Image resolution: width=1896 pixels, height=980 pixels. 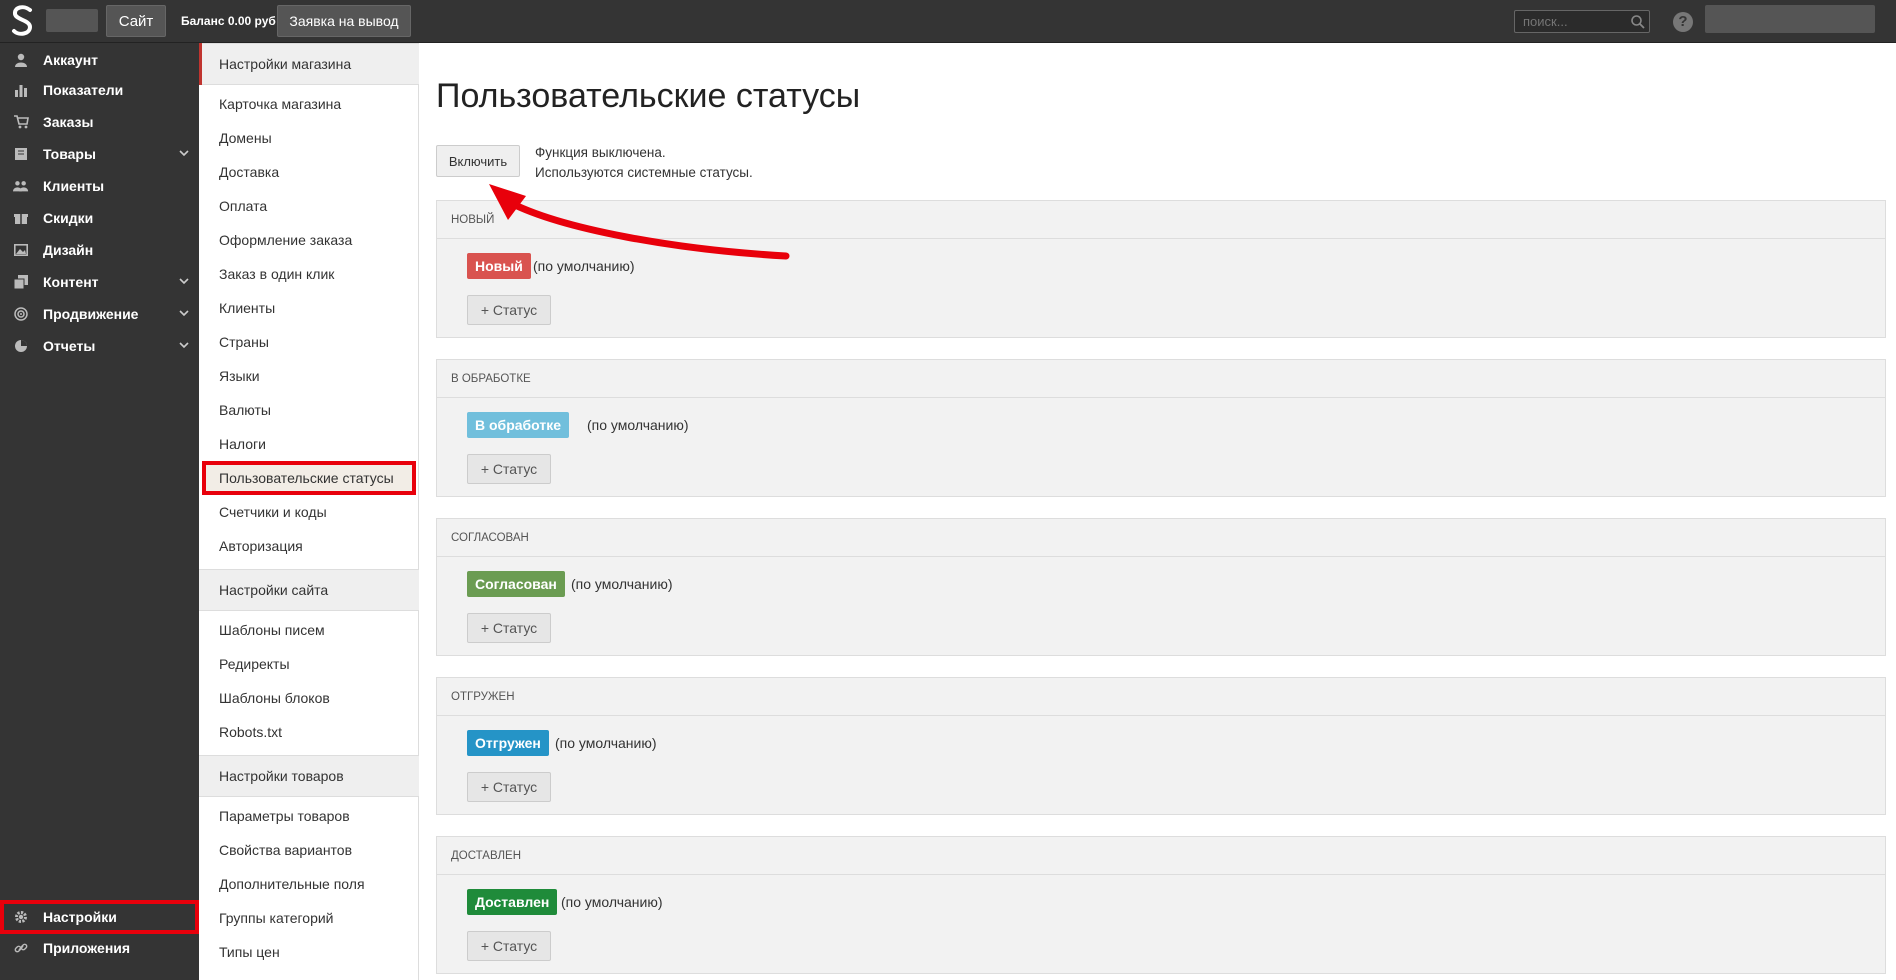 I want to click on gear-icon, so click(x=21, y=917).